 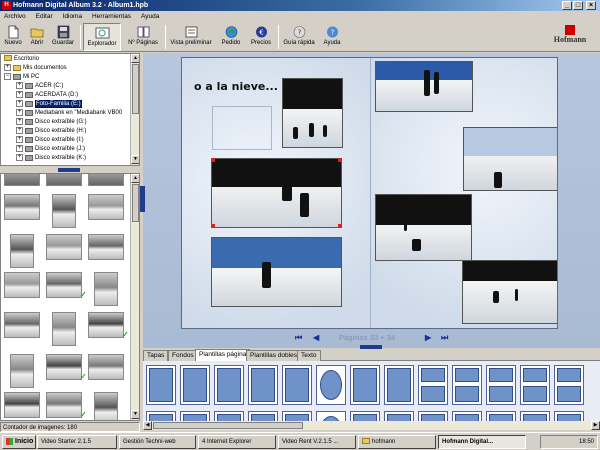 I want to click on explorer-button: Explorador, so click(x=102, y=37).